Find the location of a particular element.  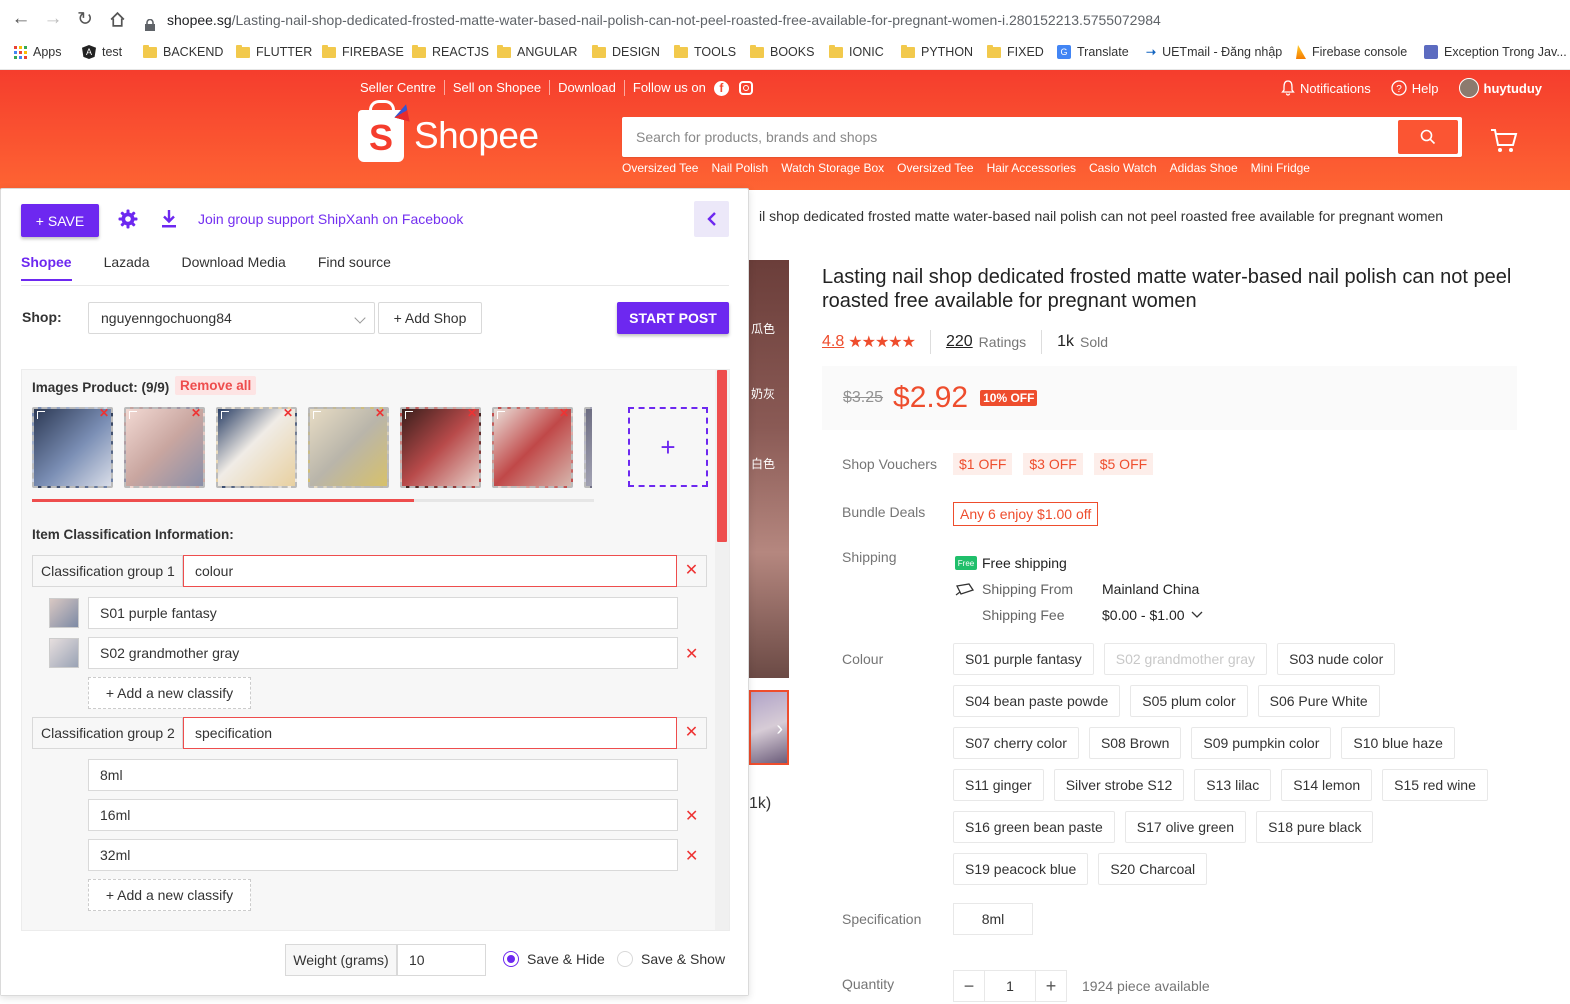

chevron-down-icon is located at coordinates (1197, 615).